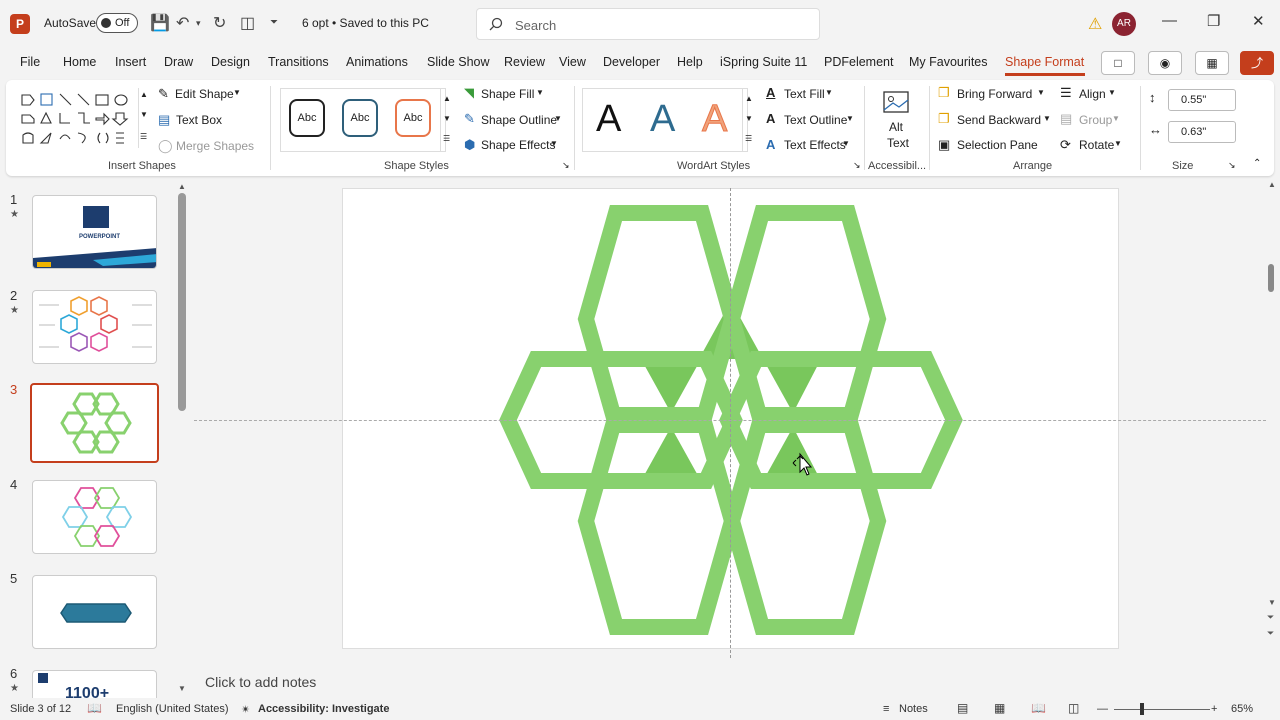 The height and width of the screenshot is (720, 1280). Describe the element at coordinates (94, 684) in the screenshot. I see `slide-thumbnail-6: 1100+` at that location.